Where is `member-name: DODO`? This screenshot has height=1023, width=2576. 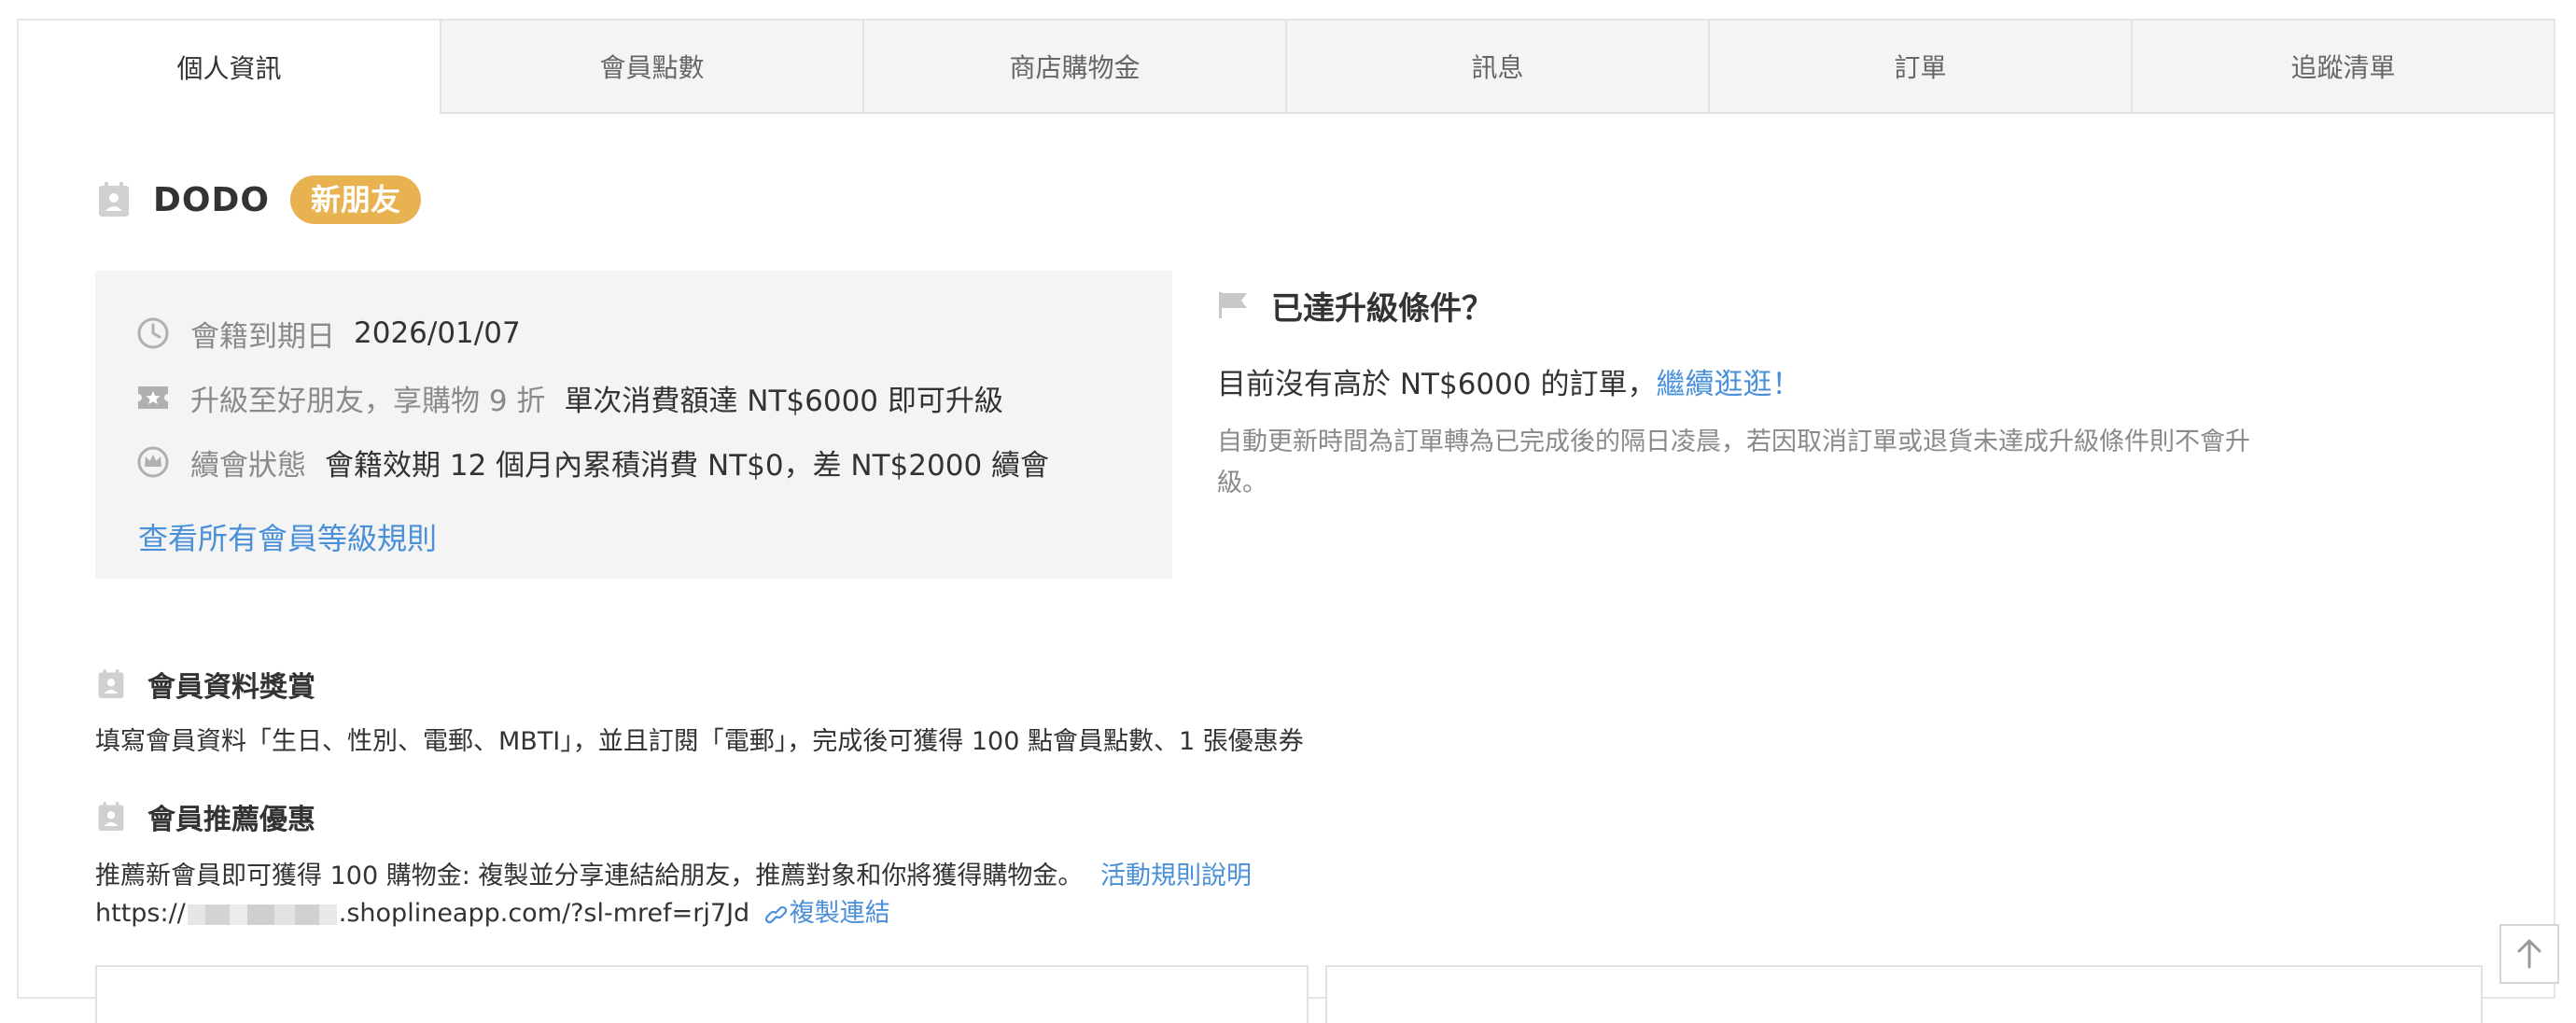 member-name: DODO is located at coordinates (211, 199).